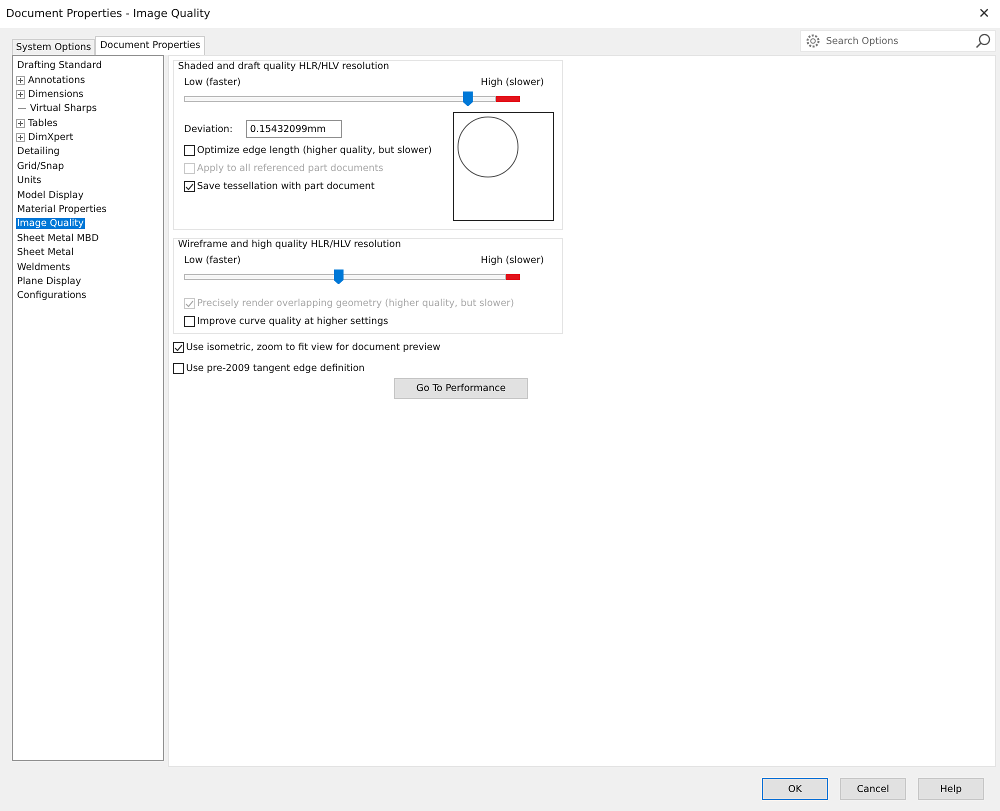 Image resolution: width=1000 pixels, height=811 pixels. What do you see at coordinates (813, 41) in the screenshot?
I see `gear-icon` at bounding box center [813, 41].